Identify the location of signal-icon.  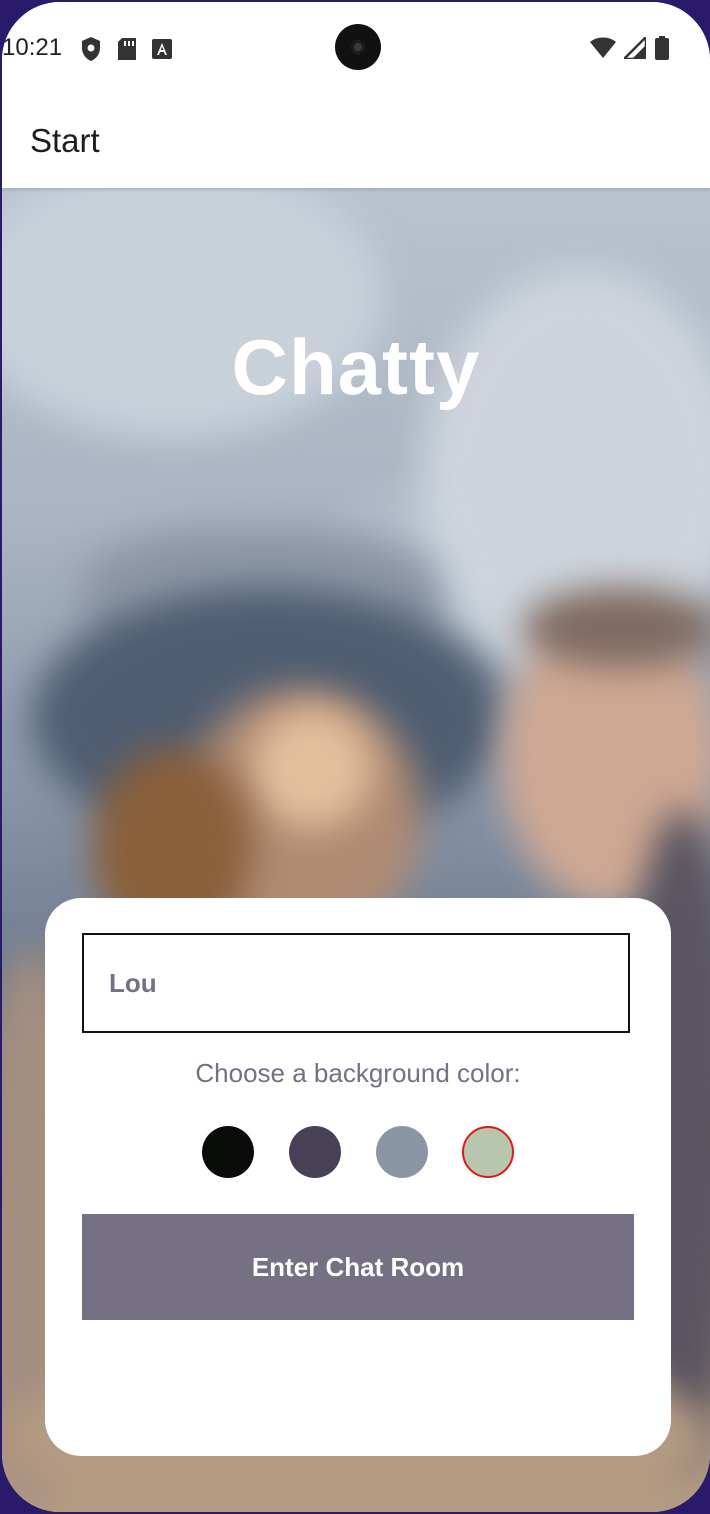
(634, 48).